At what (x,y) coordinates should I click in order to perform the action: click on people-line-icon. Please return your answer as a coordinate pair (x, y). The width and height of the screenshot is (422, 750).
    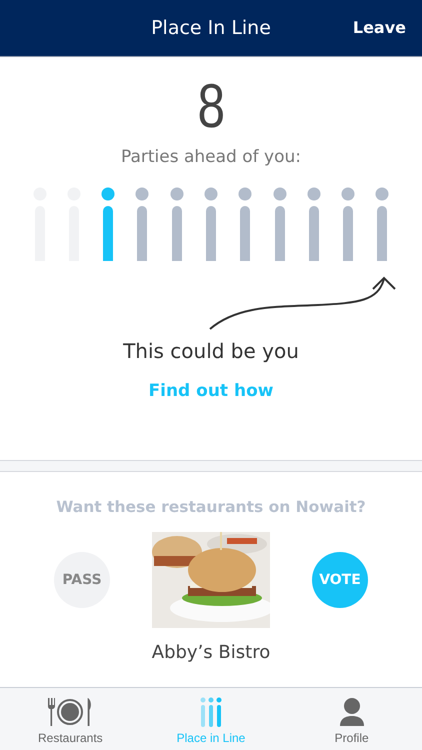
    Looking at the image, I should click on (211, 712).